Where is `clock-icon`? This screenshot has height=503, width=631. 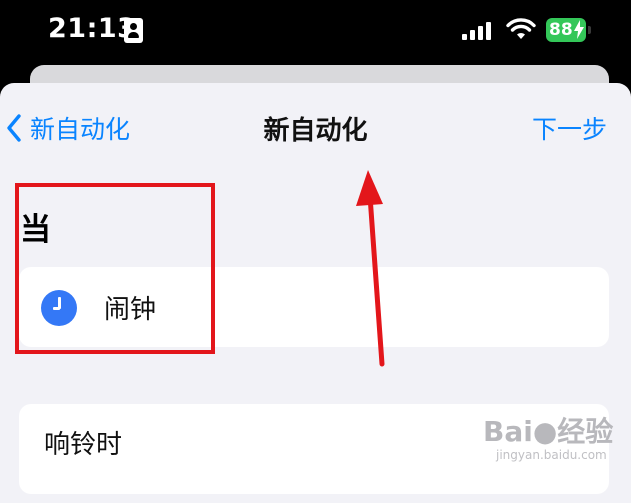 clock-icon is located at coordinates (59, 308).